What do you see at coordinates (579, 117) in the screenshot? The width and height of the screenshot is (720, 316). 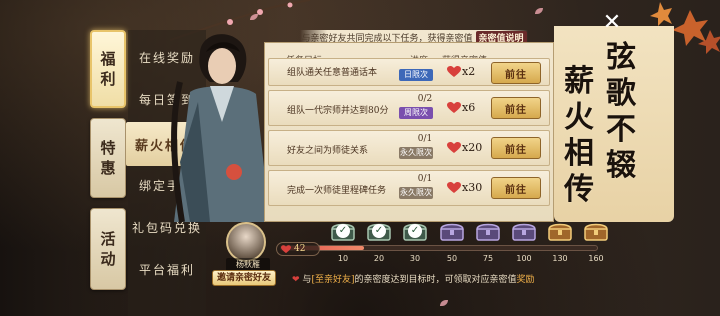 I see `title-char: 火` at bounding box center [579, 117].